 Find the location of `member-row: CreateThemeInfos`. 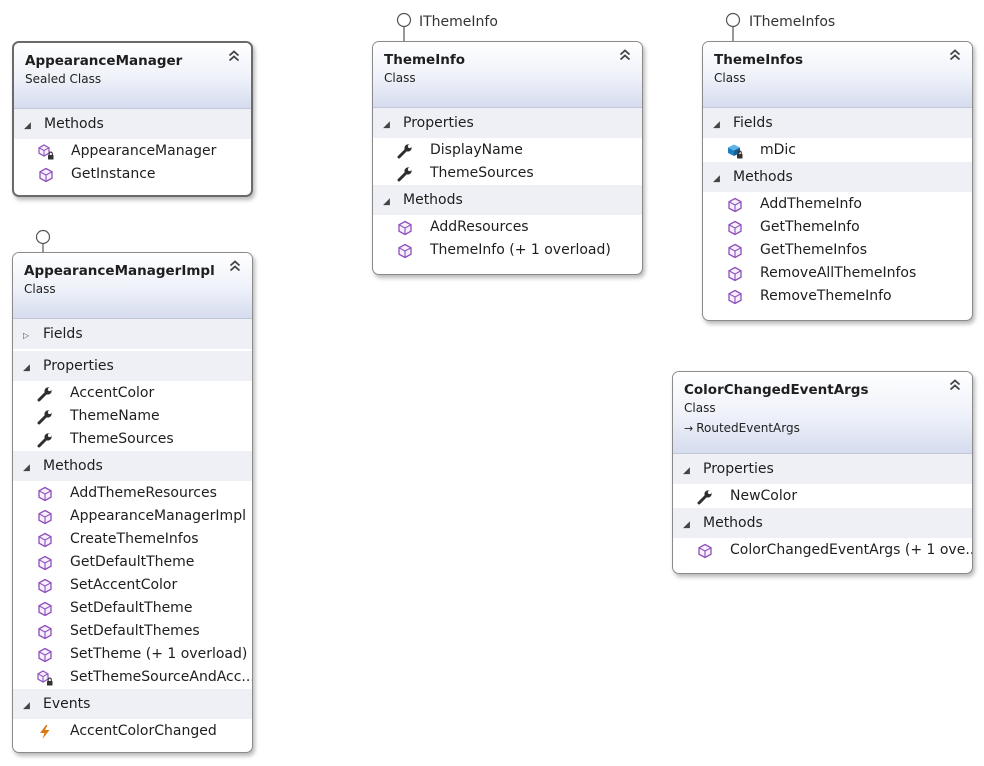

member-row: CreateThemeInfos is located at coordinates (132, 539).